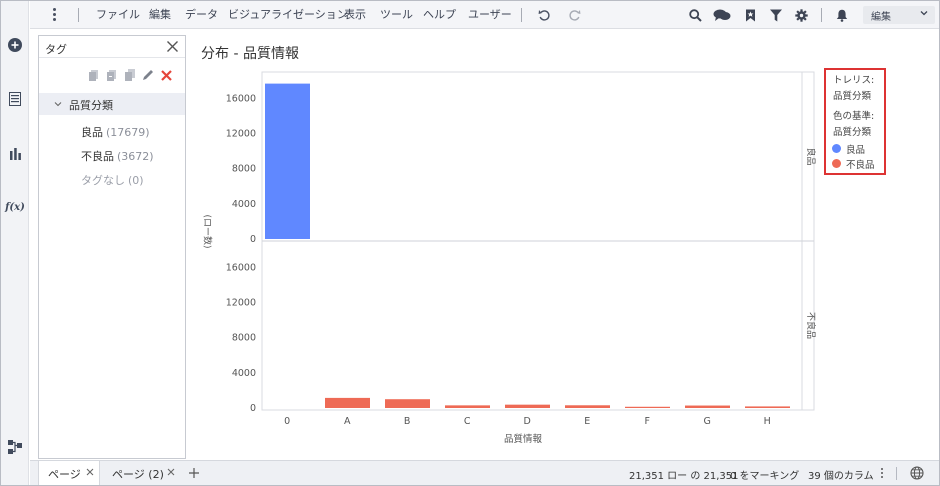 The height and width of the screenshot is (486, 940). I want to click on bar-defective-G, so click(707, 406).